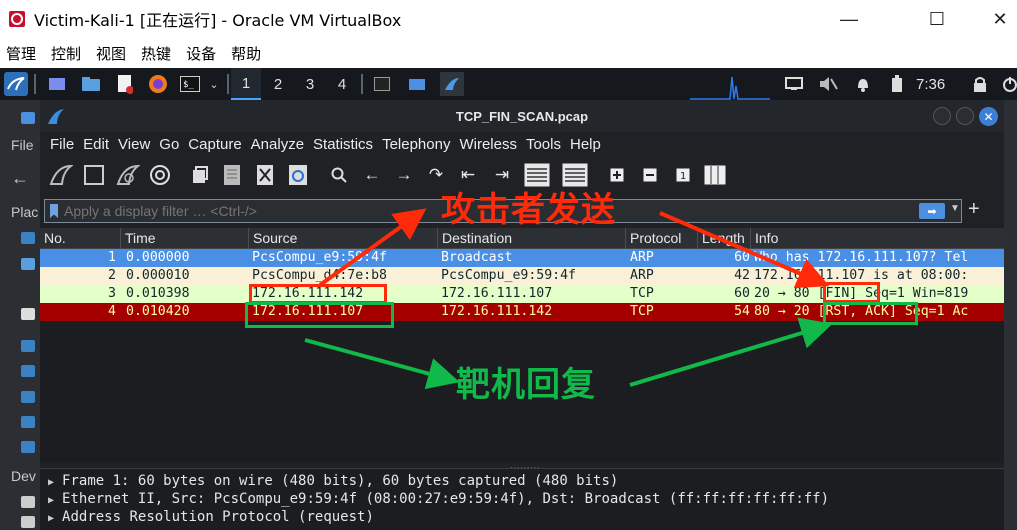 The image size is (1017, 530). What do you see at coordinates (731, 352) in the screenshot?
I see `green-arrow-to-rst-ack` at bounding box center [731, 352].